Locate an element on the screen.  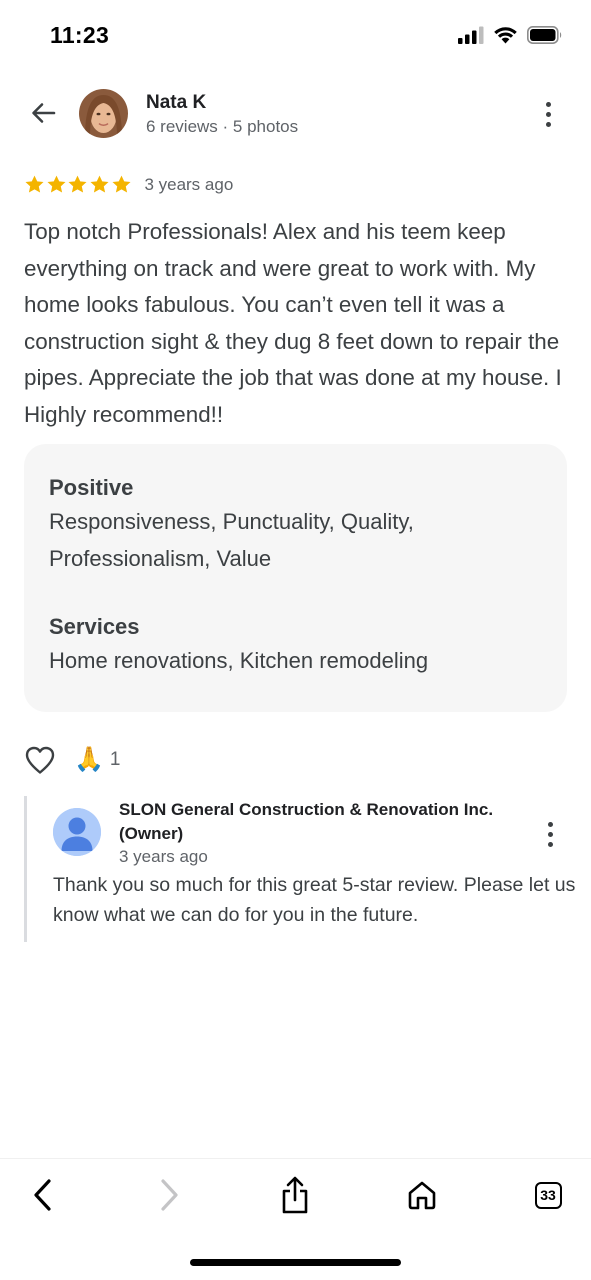
back-button is located at coordinates (43, 113).